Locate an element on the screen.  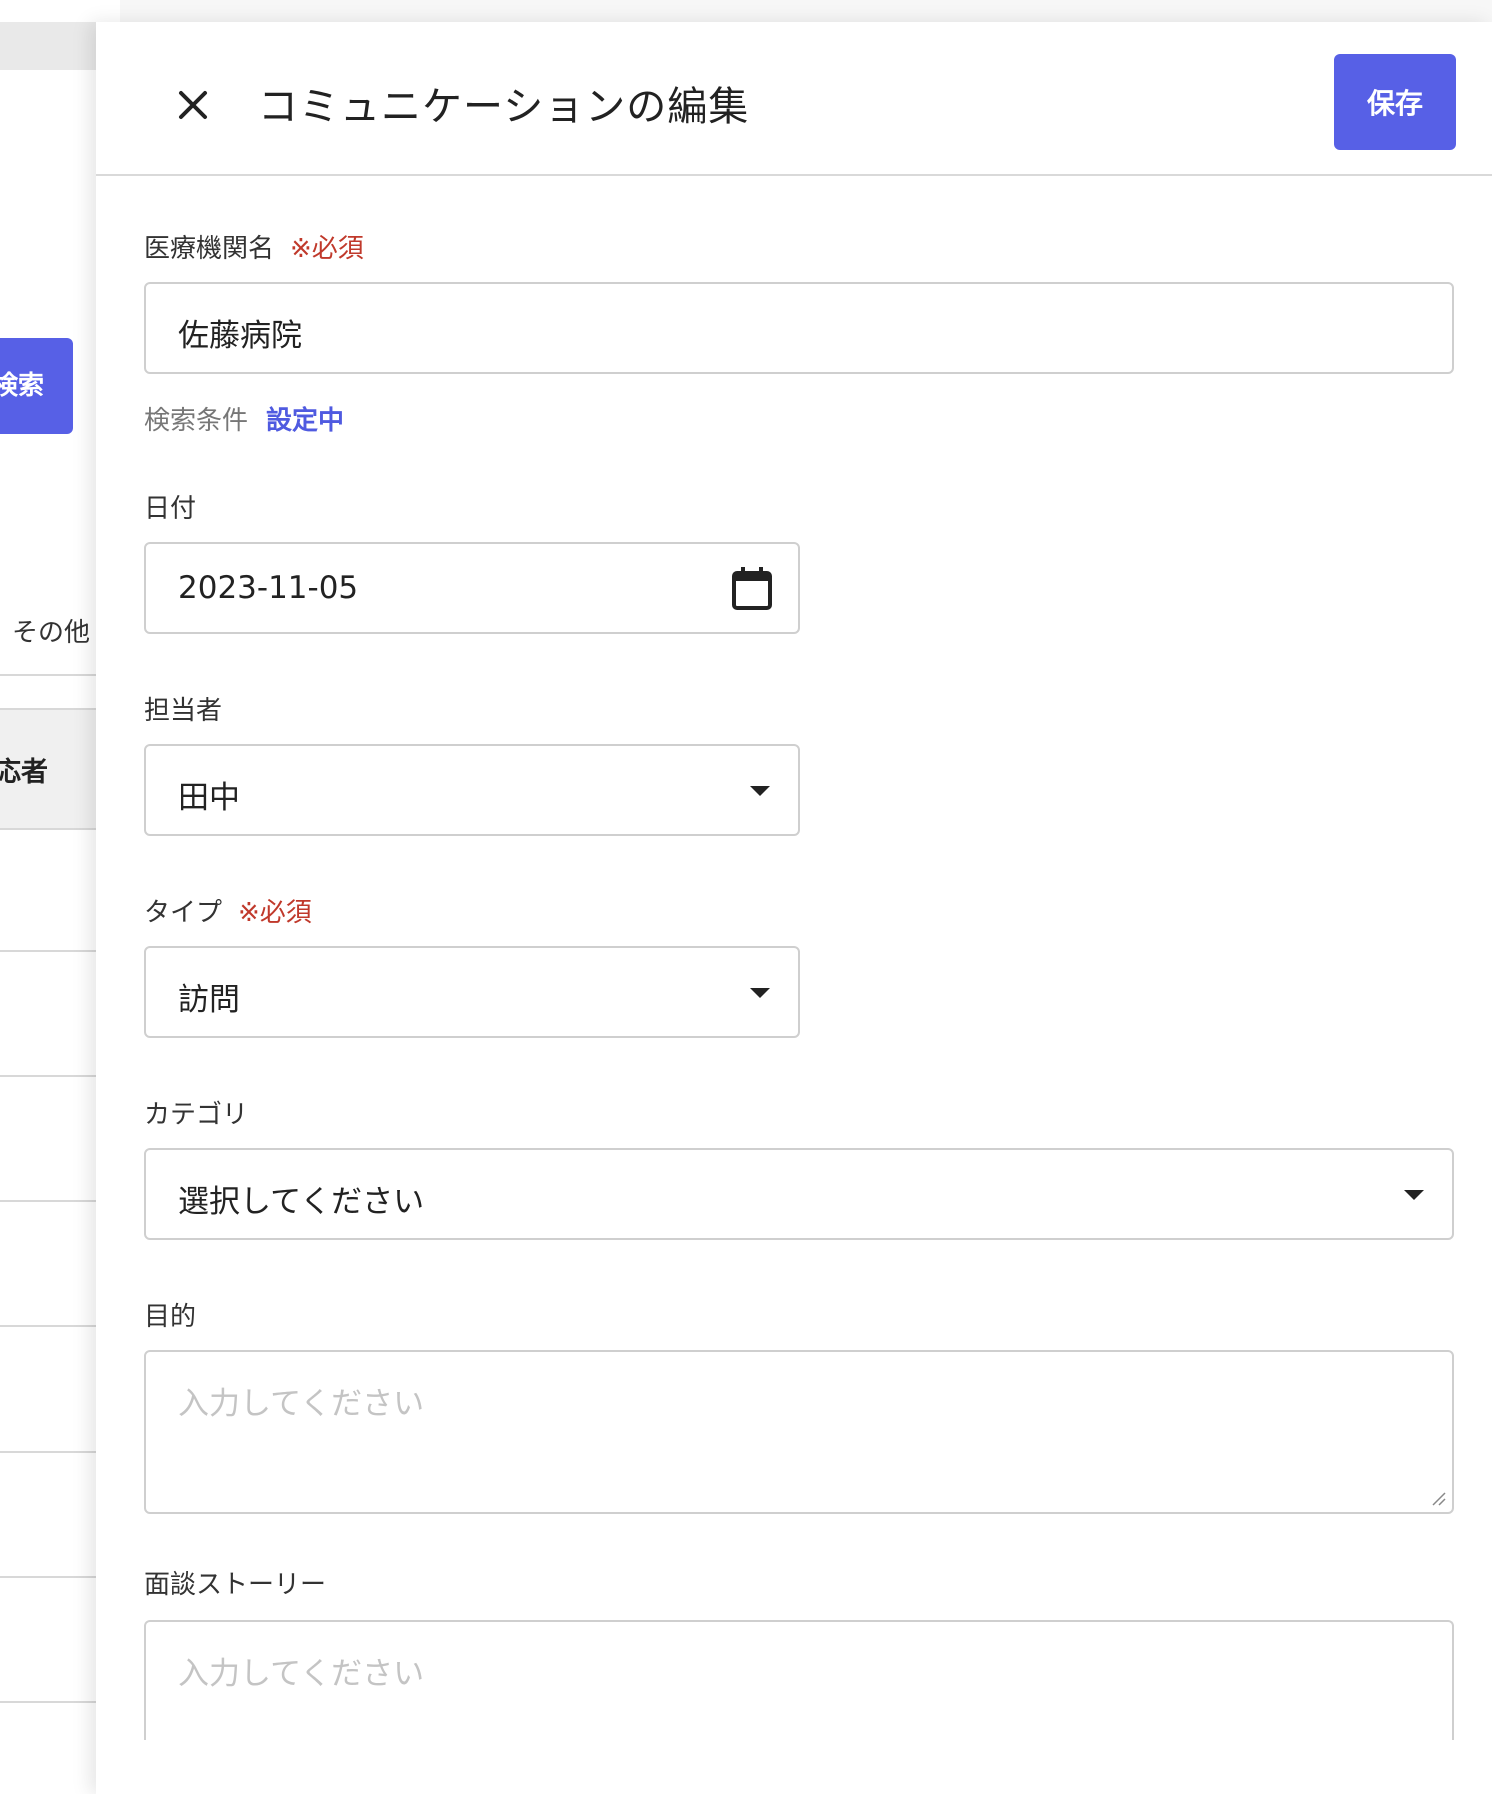
purpose-textarea: 入力してください is located at coordinates (799, 1432).